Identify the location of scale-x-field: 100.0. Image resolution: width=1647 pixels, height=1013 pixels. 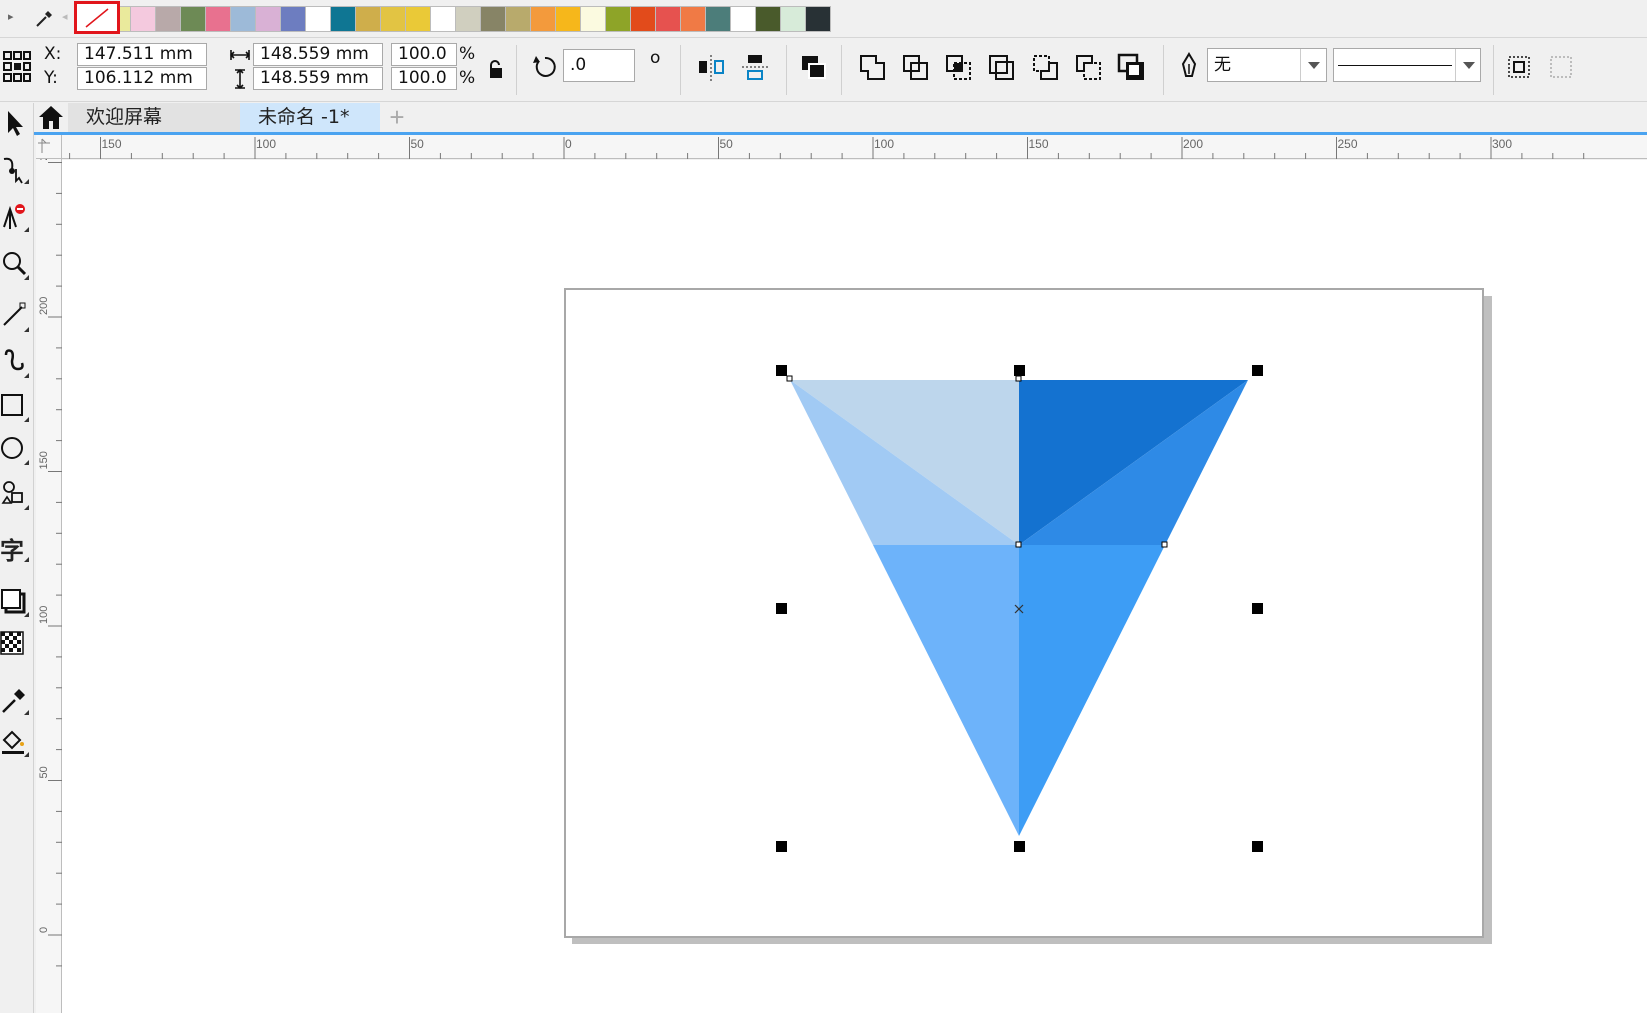
(424, 54).